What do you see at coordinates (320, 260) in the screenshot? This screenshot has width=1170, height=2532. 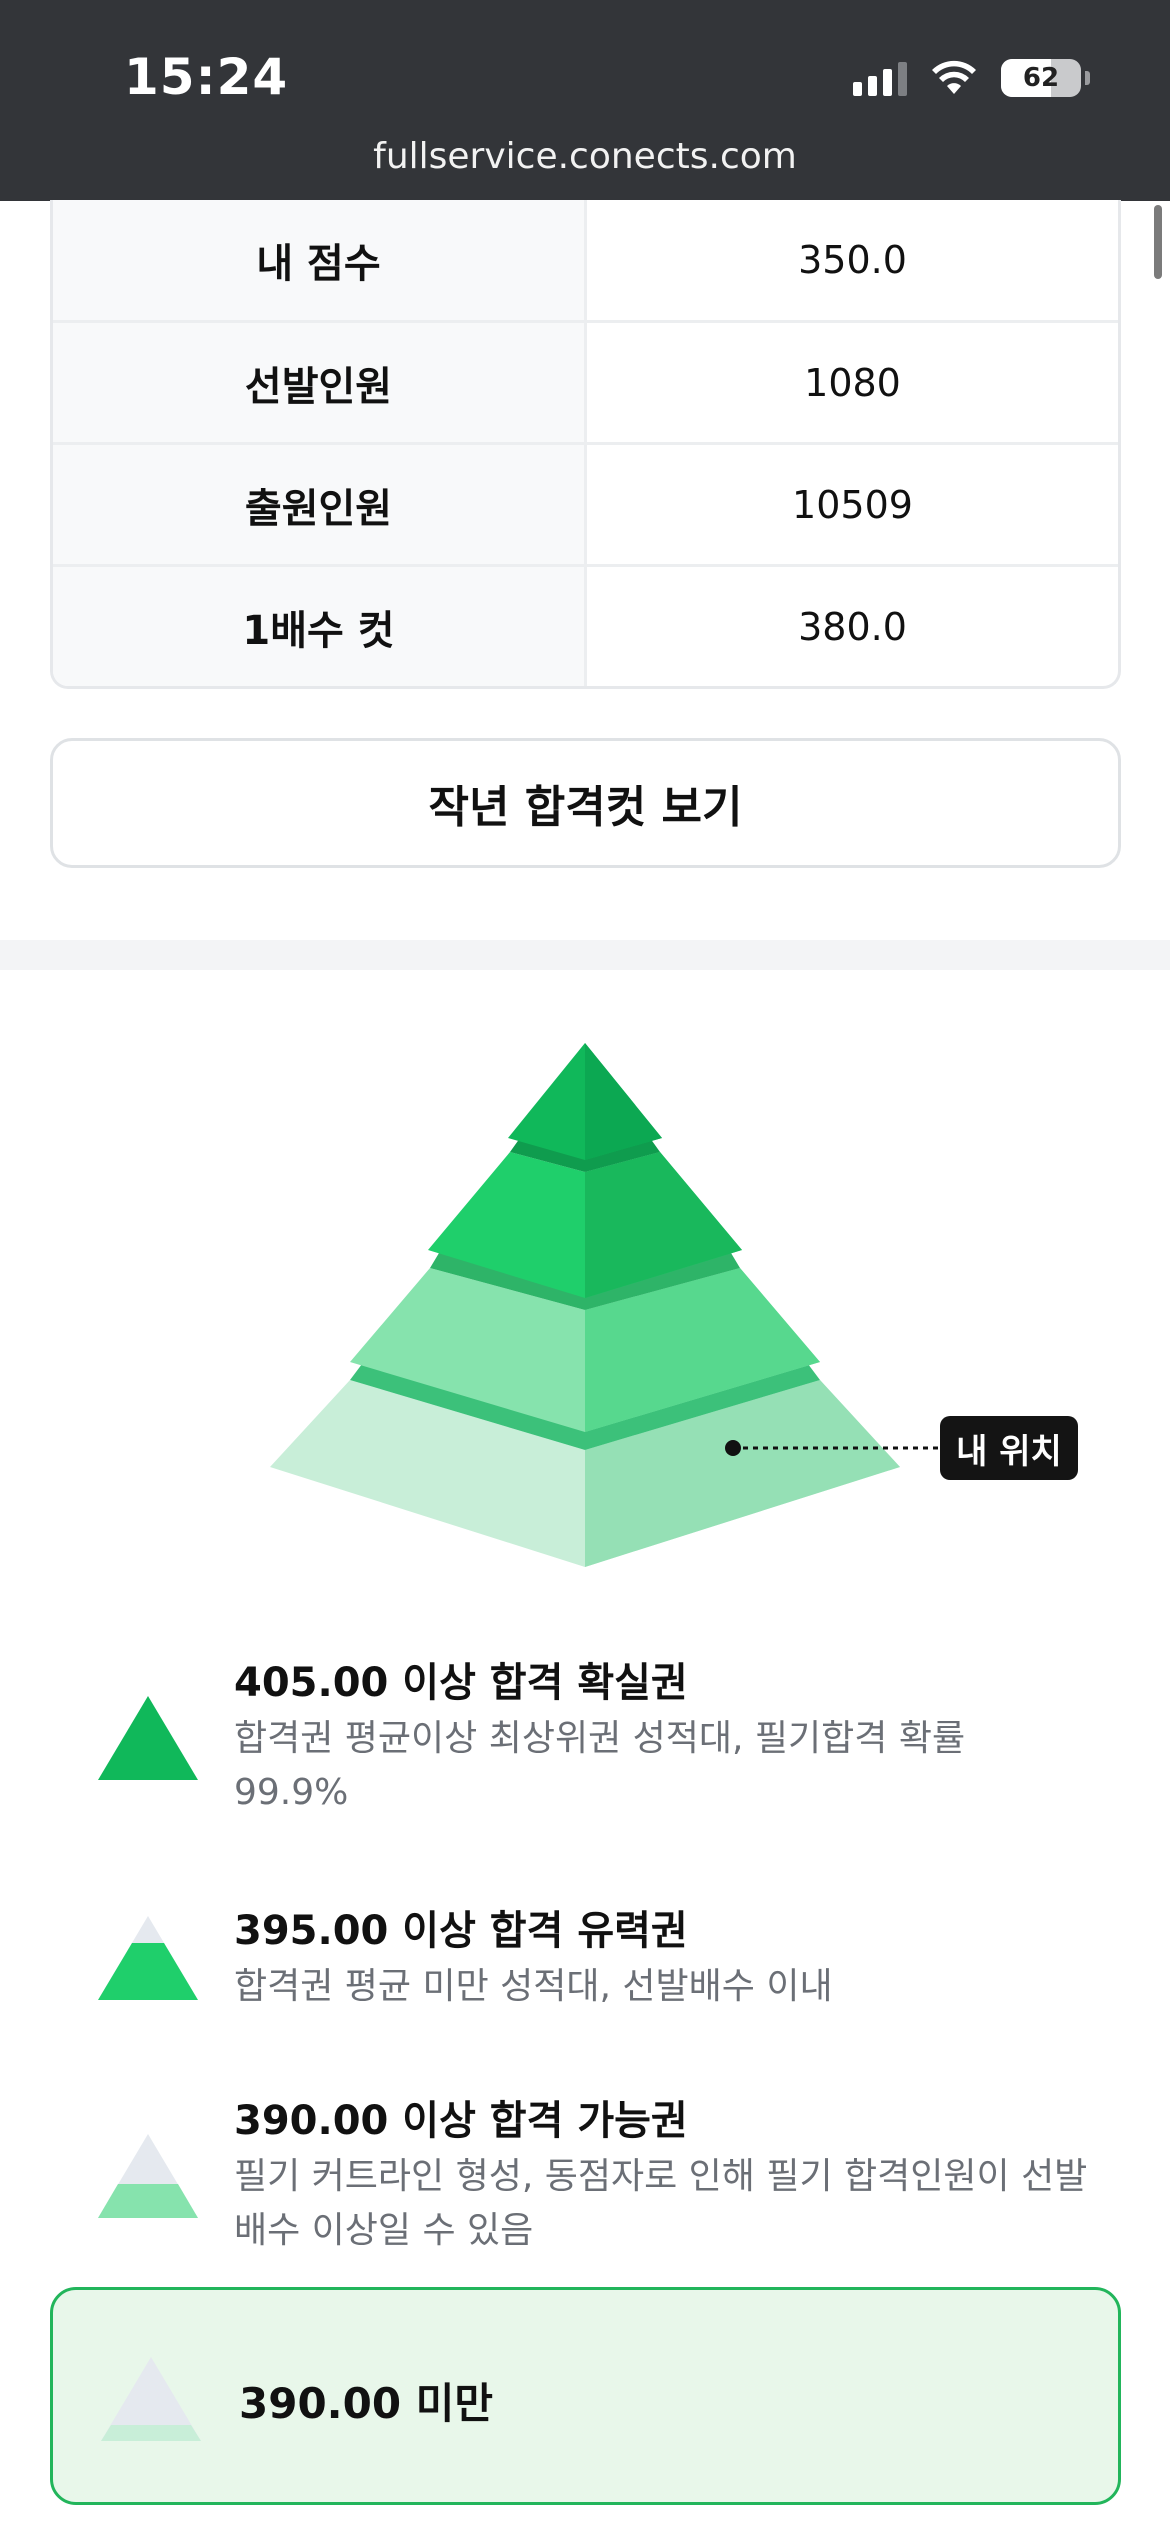 I see `row-label: 내 점수` at bounding box center [320, 260].